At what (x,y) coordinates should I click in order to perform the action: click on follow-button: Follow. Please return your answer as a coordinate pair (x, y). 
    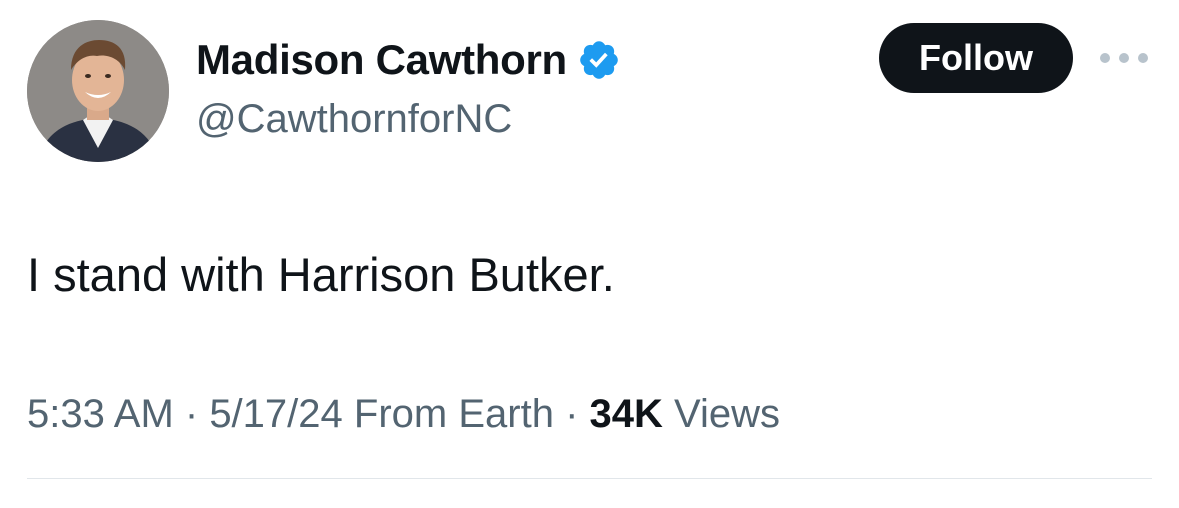
    Looking at the image, I should click on (976, 58).